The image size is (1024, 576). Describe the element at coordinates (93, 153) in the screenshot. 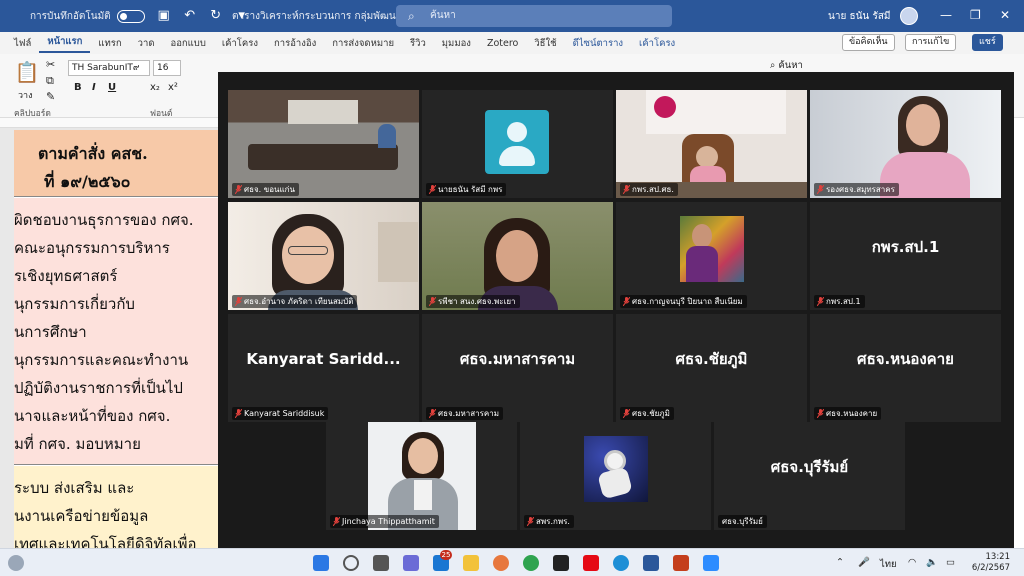

I see `heading-line: ตามคำสั่ง คสช.` at that location.